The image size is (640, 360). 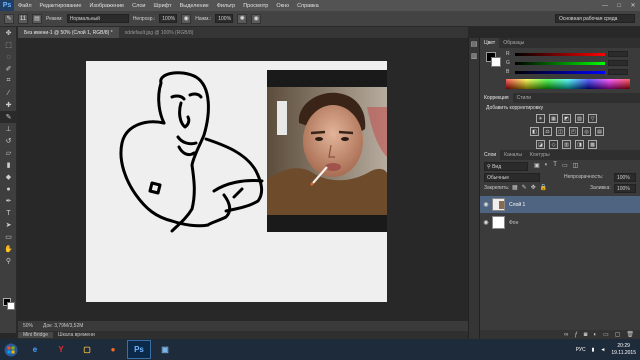 I want to click on menu-help: Справка, so click(x=308, y=6).